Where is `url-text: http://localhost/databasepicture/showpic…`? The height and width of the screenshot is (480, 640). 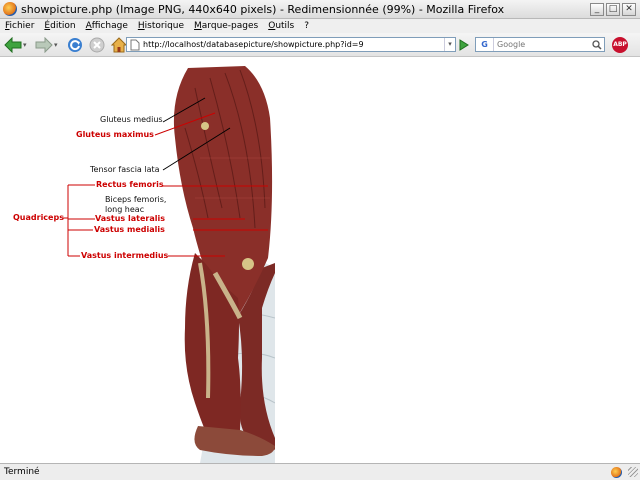
url-text: http://localhost/databasepicture/showpic… is located at coordinates (293, 44).